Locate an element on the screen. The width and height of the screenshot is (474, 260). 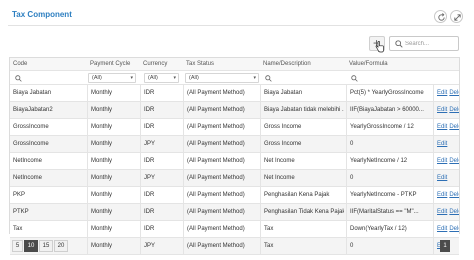
tax-status-filter: (All) ▾ is located at coordinates (222, 78).